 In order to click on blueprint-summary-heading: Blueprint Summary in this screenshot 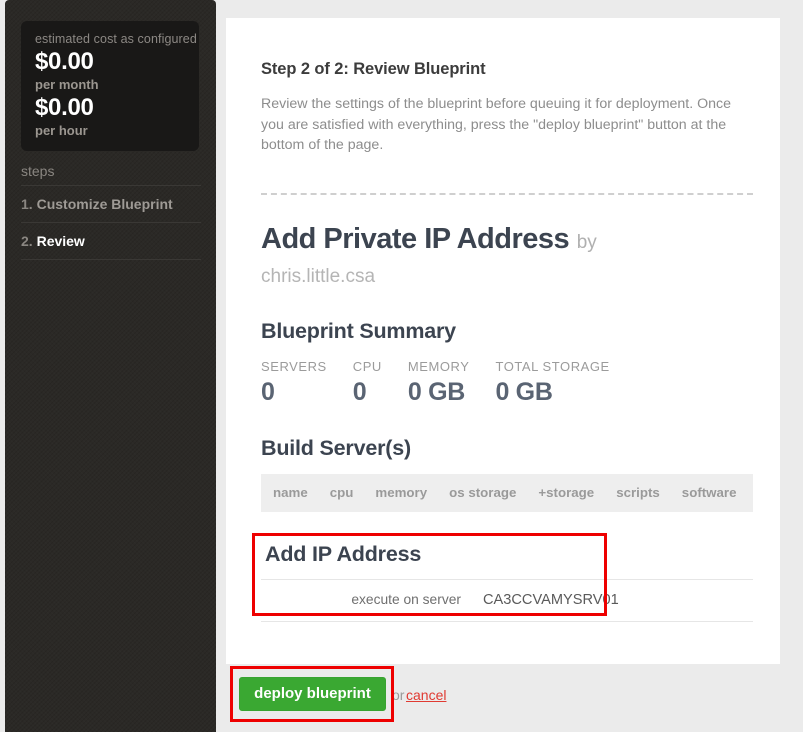, I will do `click(358, 330)`.